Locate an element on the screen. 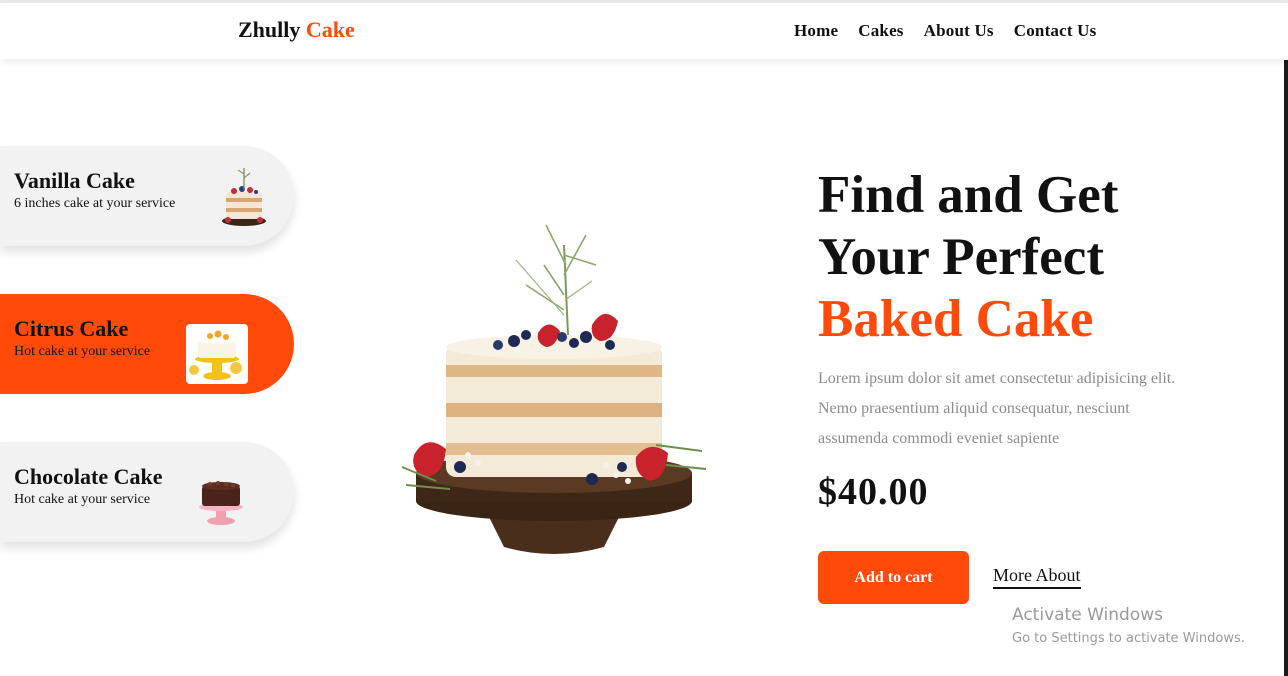  add-to-cart-button: Add to cart is located at coordinates (893, 577).